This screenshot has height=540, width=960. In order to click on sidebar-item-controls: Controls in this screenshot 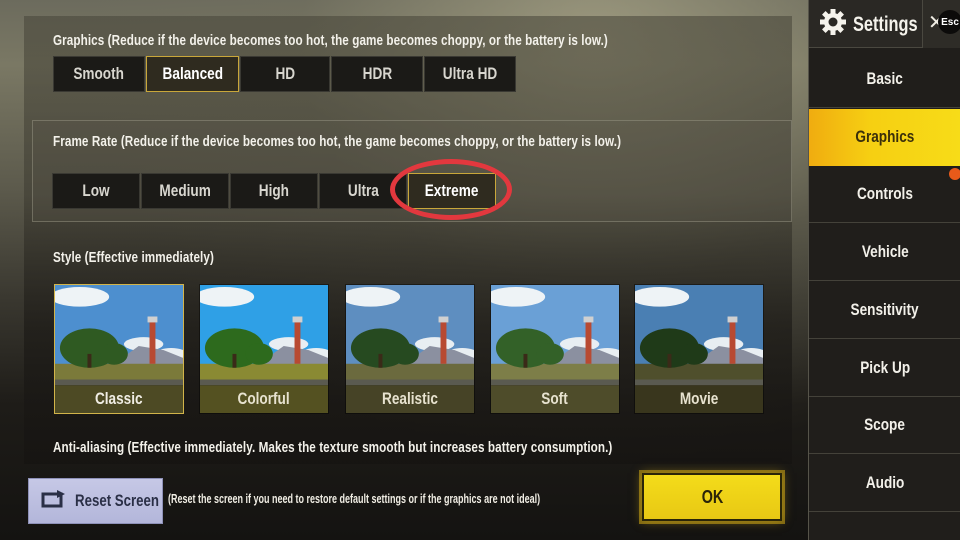, I will do `click(884, 195)`.